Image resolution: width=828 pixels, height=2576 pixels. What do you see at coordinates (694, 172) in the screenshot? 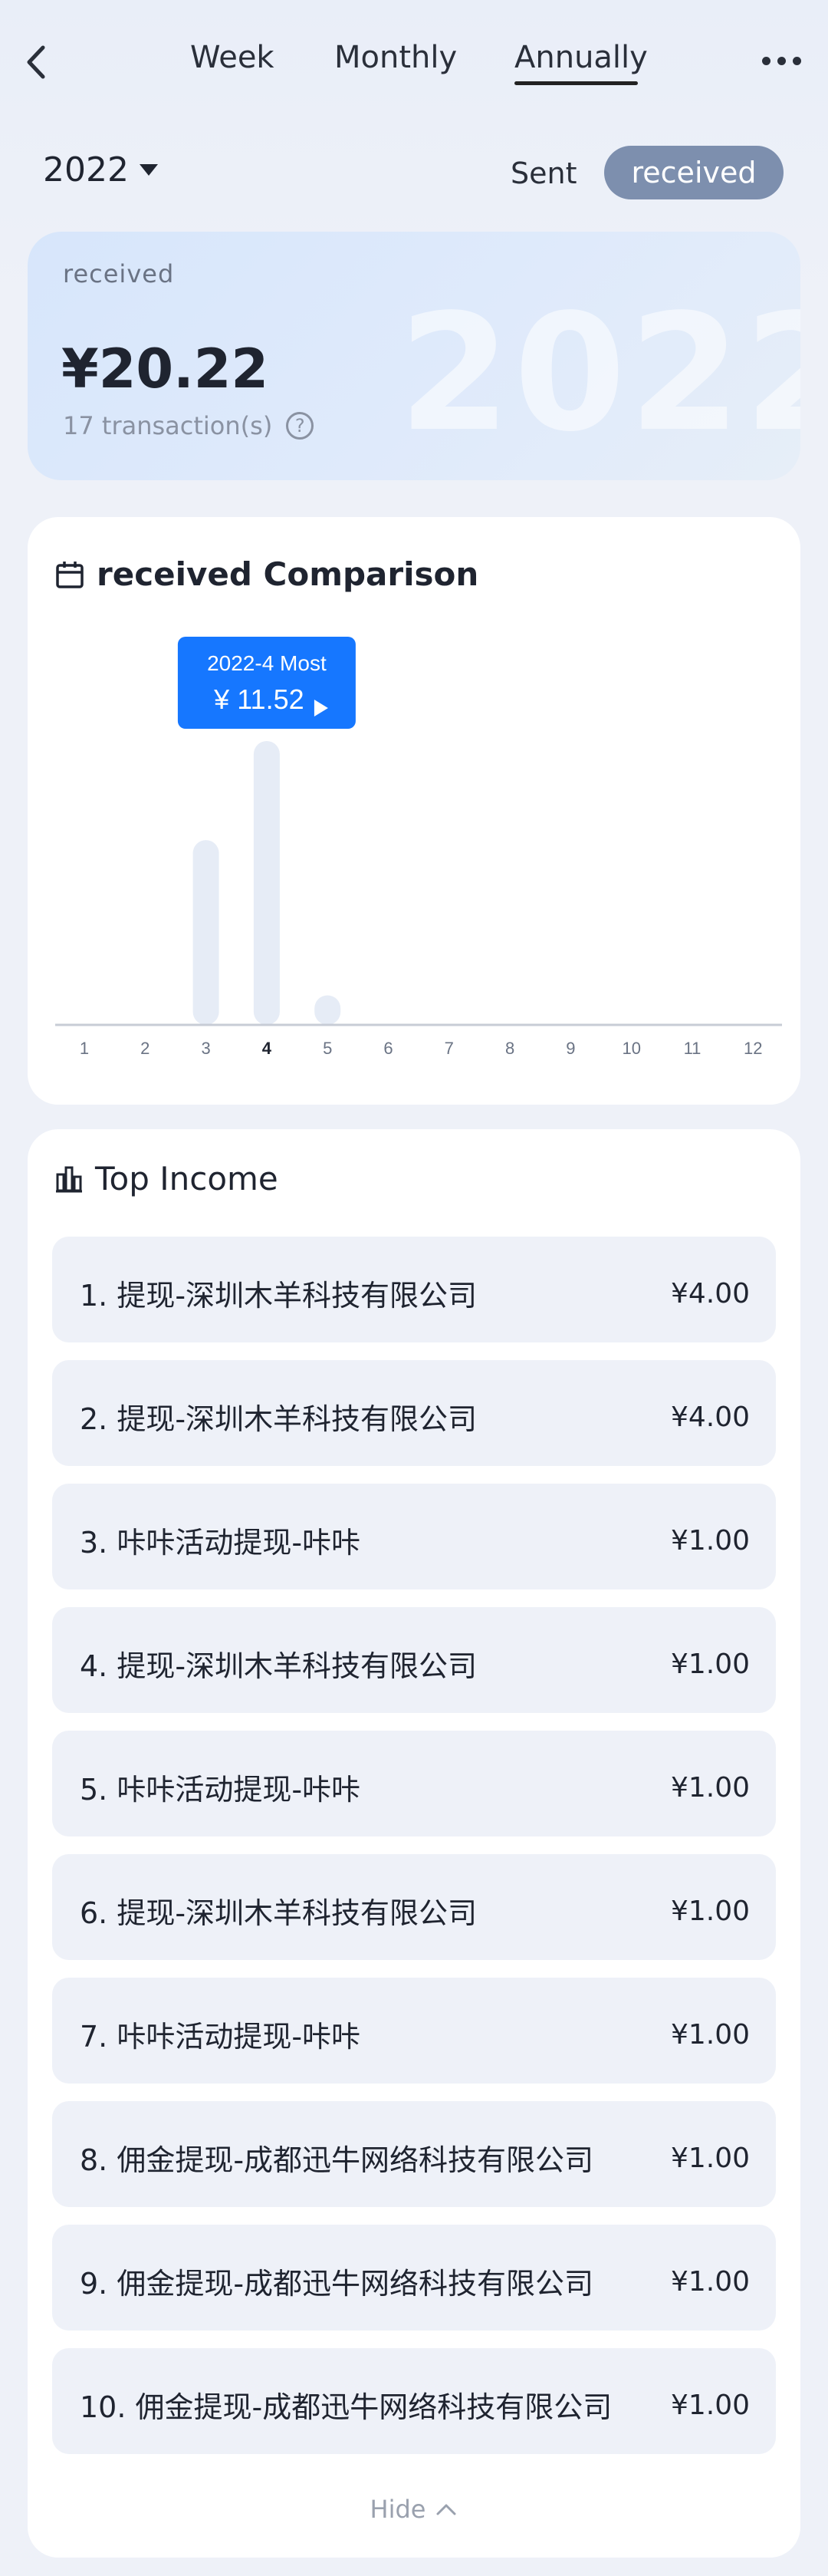
I see `toggle-received: received` at bounding box center [694, 172].